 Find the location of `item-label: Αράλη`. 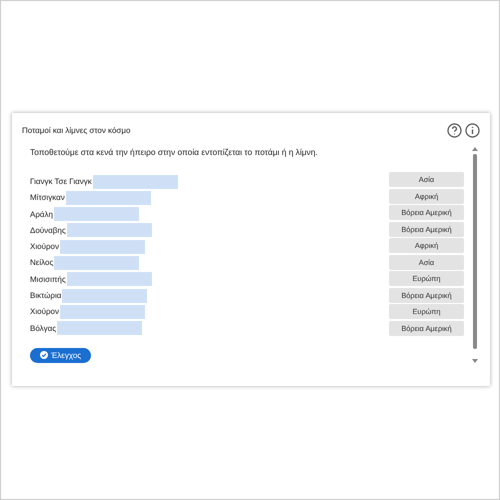

item-label: Αράλη is located at coordinates (41, 214).